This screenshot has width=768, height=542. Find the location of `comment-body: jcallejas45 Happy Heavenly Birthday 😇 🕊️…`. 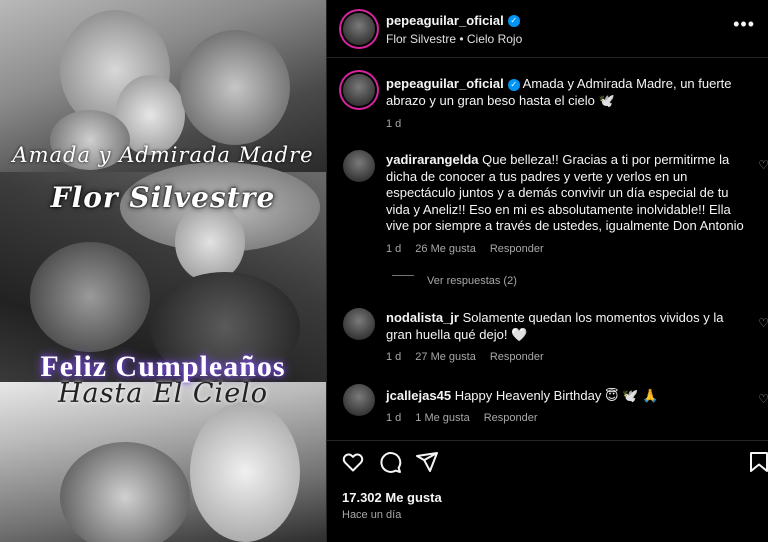

comment-body: jcallejas45 Happy Heavenly Birthday 😇 🕊️… is located at coordinates (566, 396).